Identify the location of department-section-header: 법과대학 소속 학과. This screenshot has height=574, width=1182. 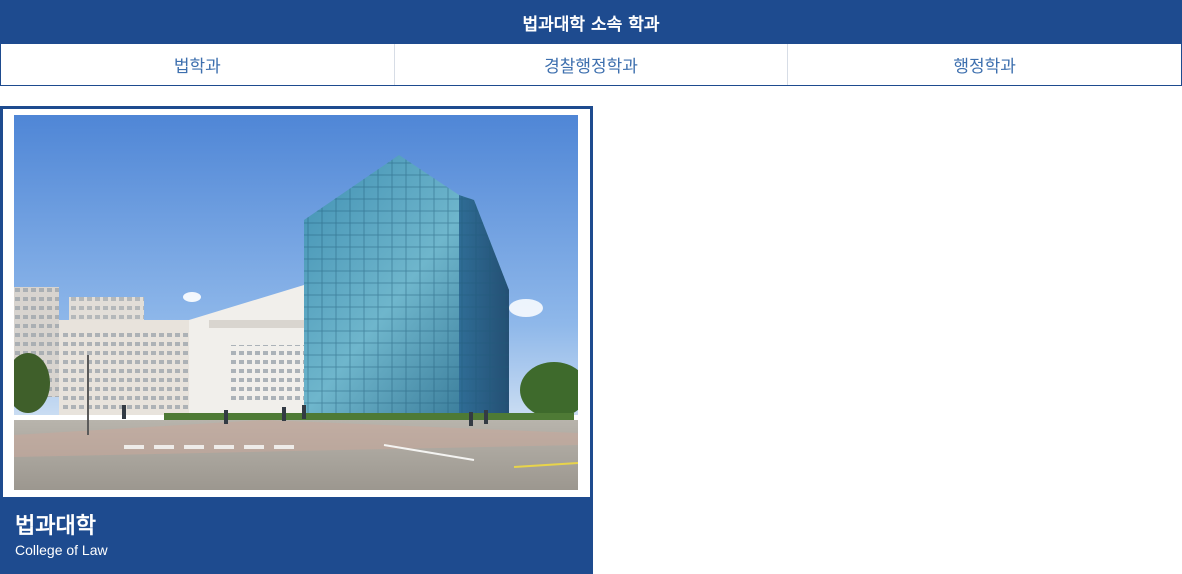
(591, 22).